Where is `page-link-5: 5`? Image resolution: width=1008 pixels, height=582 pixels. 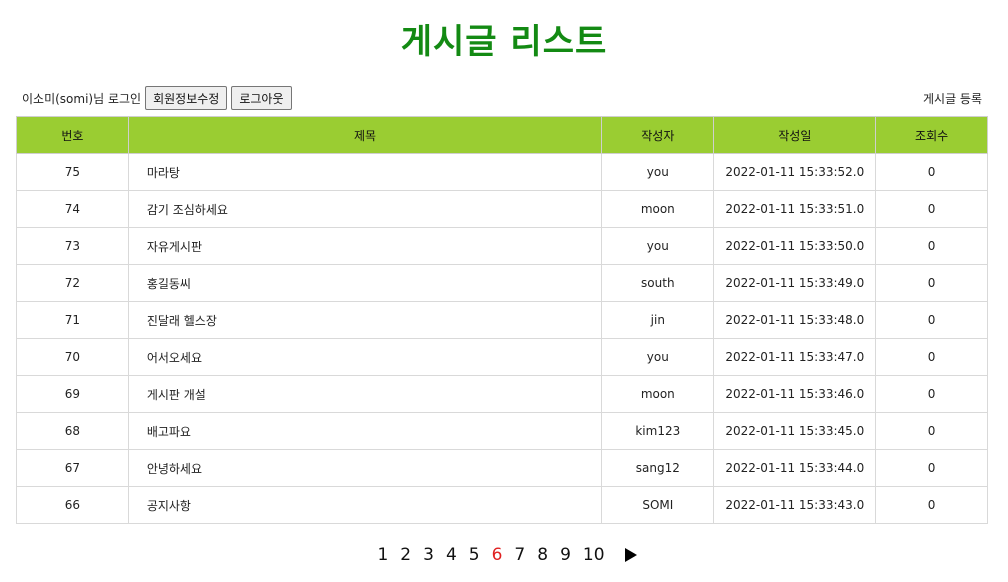 page-link-5: 5 is located at coordinates (474, 555).